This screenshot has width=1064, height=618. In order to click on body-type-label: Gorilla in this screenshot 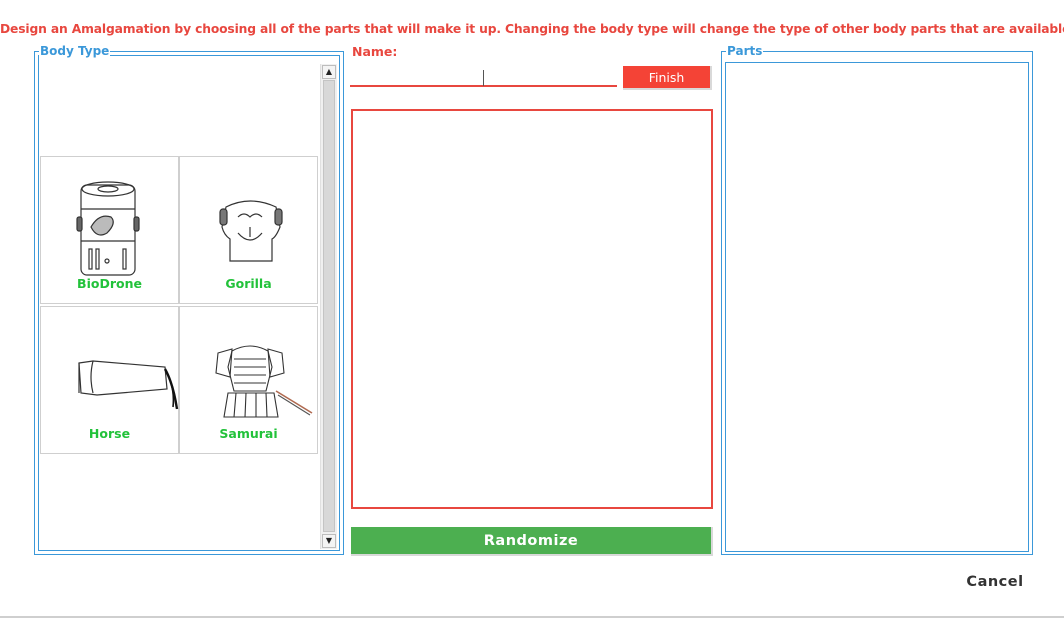, I will do `click(248, 283)`.